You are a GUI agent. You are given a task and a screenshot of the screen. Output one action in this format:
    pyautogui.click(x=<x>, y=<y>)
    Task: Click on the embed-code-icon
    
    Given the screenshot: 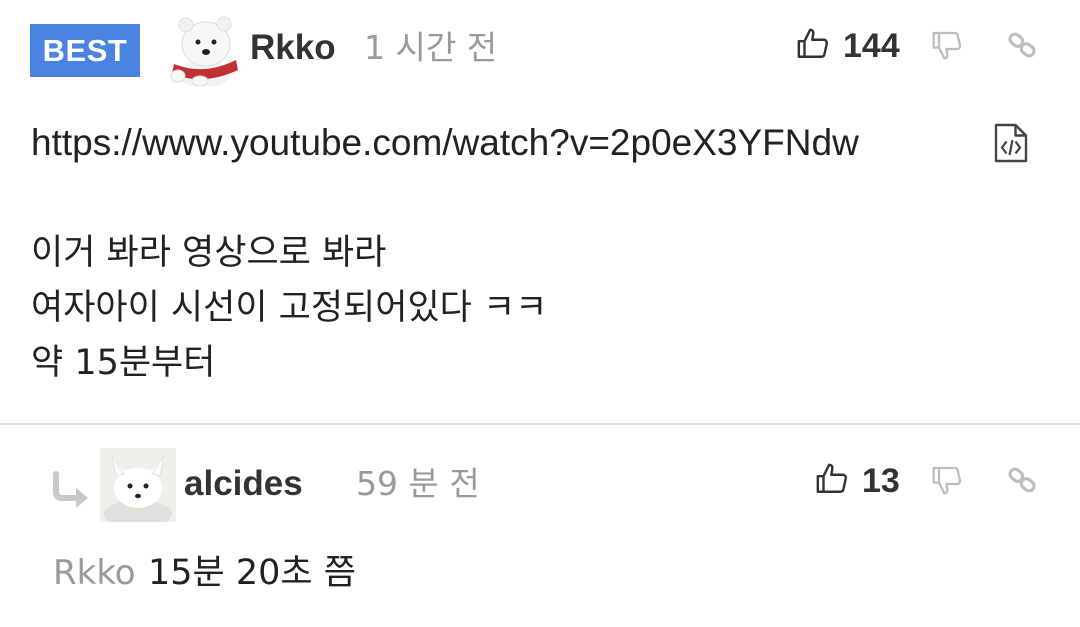 What is the action you would take?
    pyautogui.click(x=1011, y=143)
    